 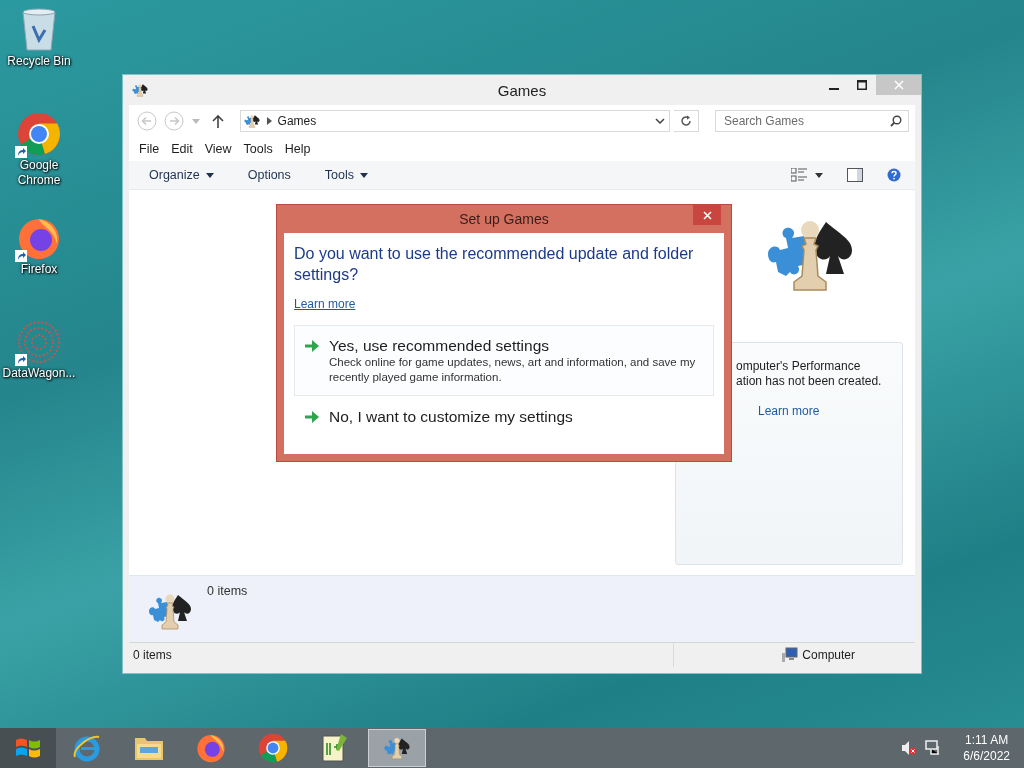 I want to click on help-icon, so click(x=894, y=175).